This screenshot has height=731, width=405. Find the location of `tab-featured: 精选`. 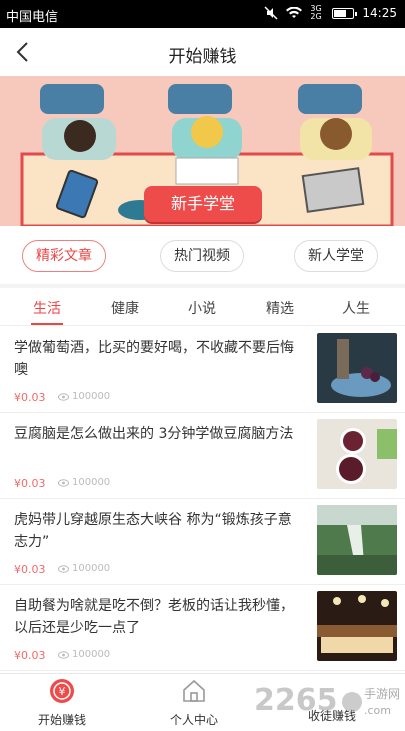

tab-featured: 精选 is located at coordinates (280, 308).